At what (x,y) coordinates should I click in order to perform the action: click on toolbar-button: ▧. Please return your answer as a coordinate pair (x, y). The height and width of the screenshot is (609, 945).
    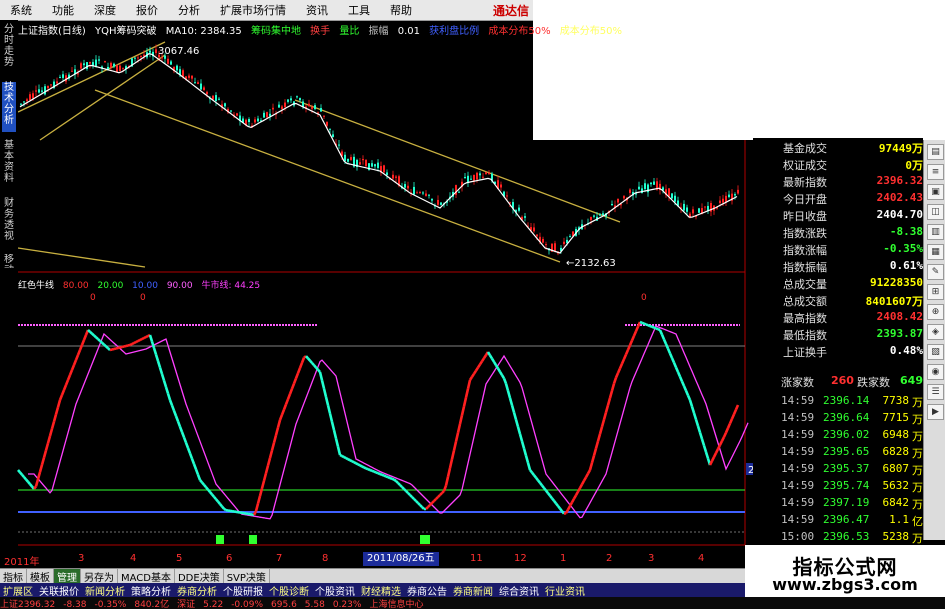
    Looking at the image, I should click on (935, 352).